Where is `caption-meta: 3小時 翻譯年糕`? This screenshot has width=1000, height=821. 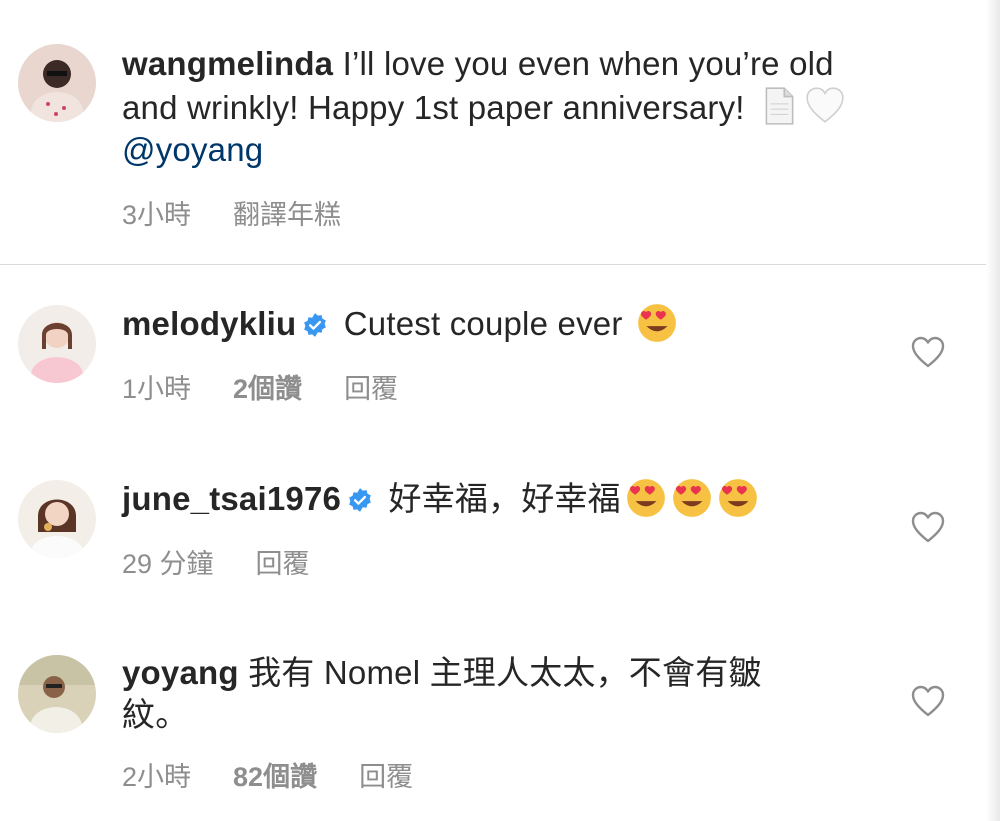
caption-meta: 3小時 翻譯年糕 is located at coordinates (252, 212).